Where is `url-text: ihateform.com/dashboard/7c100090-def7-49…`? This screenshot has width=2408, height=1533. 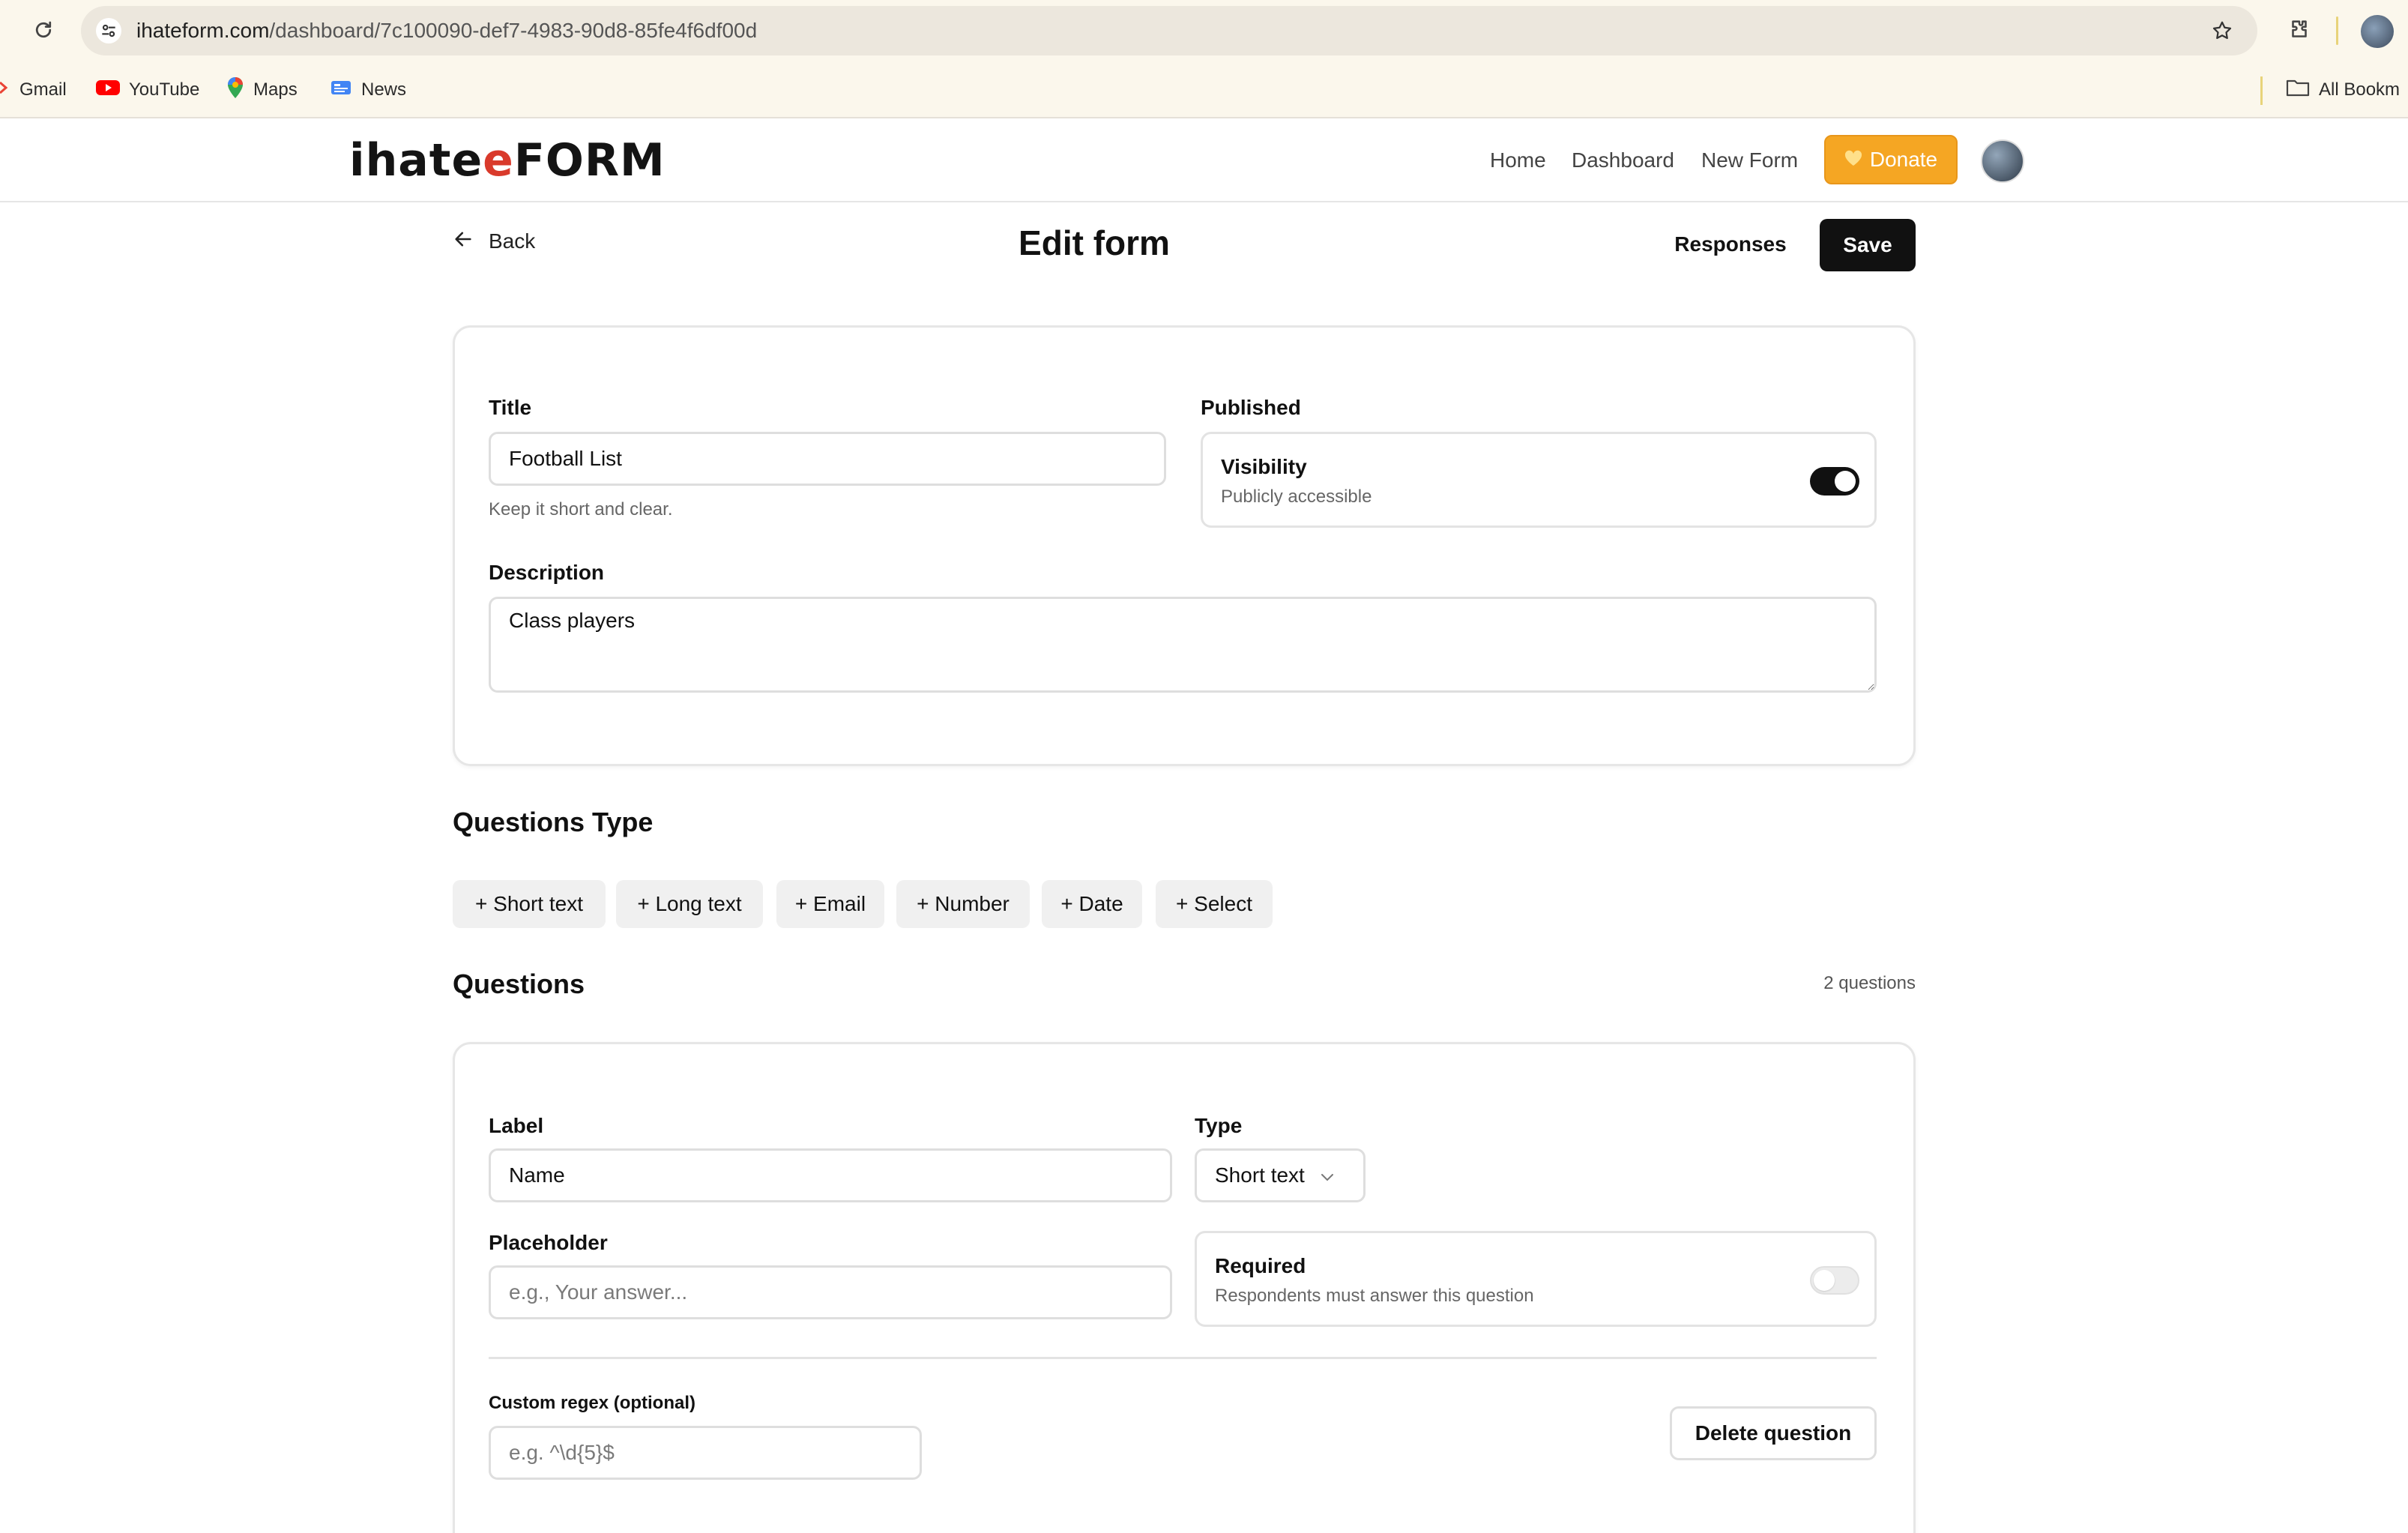 url-text: ihateform.com/dashboard/7c100090-def7-49… is located at coordinates (446, 30).